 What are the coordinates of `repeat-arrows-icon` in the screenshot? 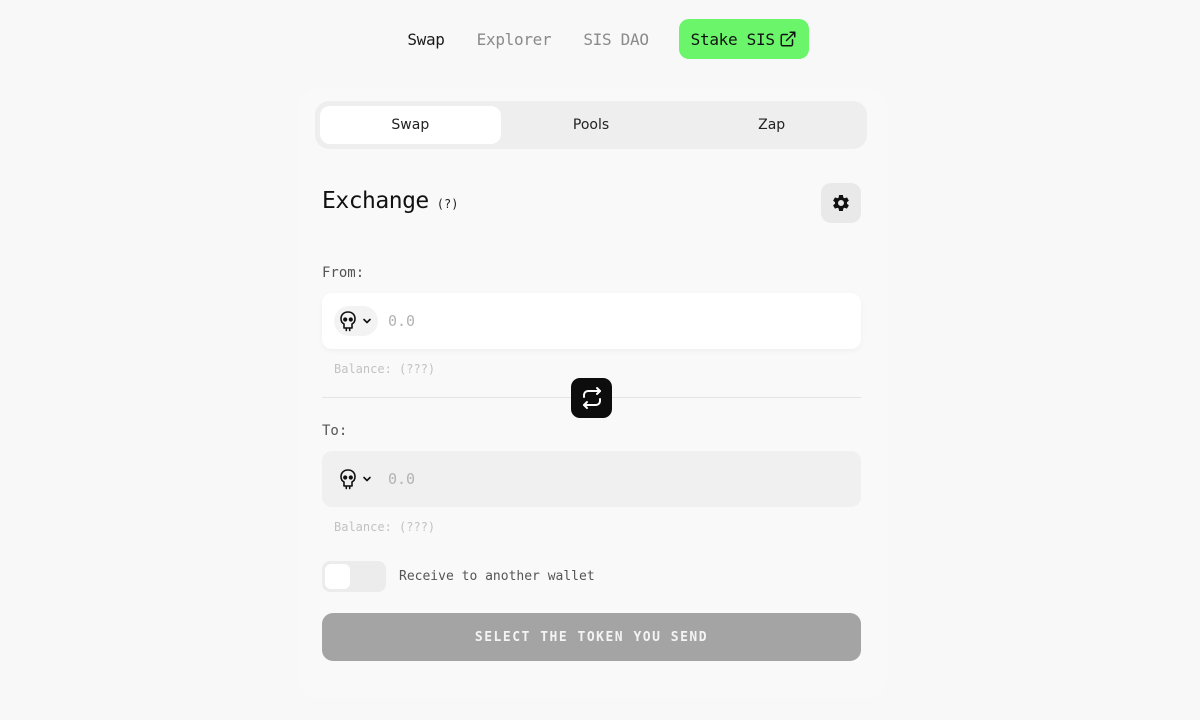 It's located at (591, 398).